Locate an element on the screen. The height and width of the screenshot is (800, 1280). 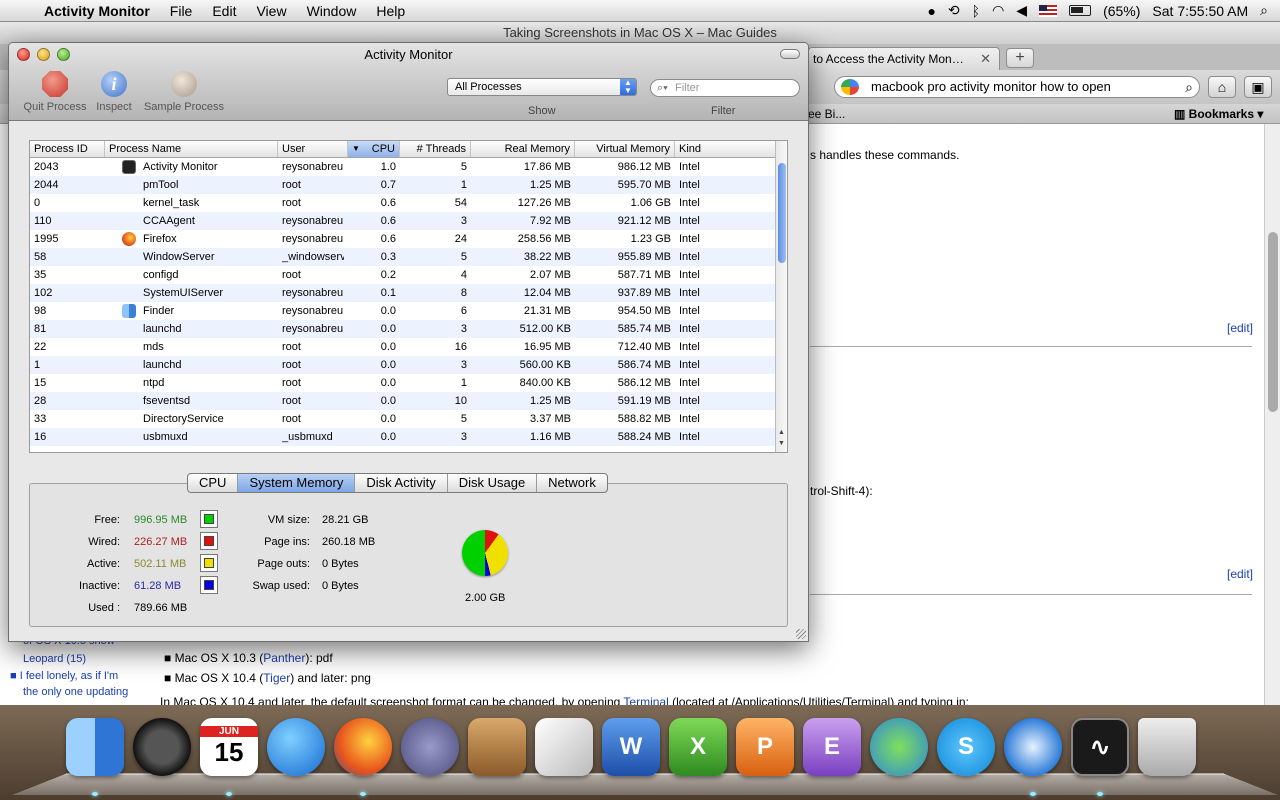
column-header-pid: Process ID is located at coordinates (67, 149).